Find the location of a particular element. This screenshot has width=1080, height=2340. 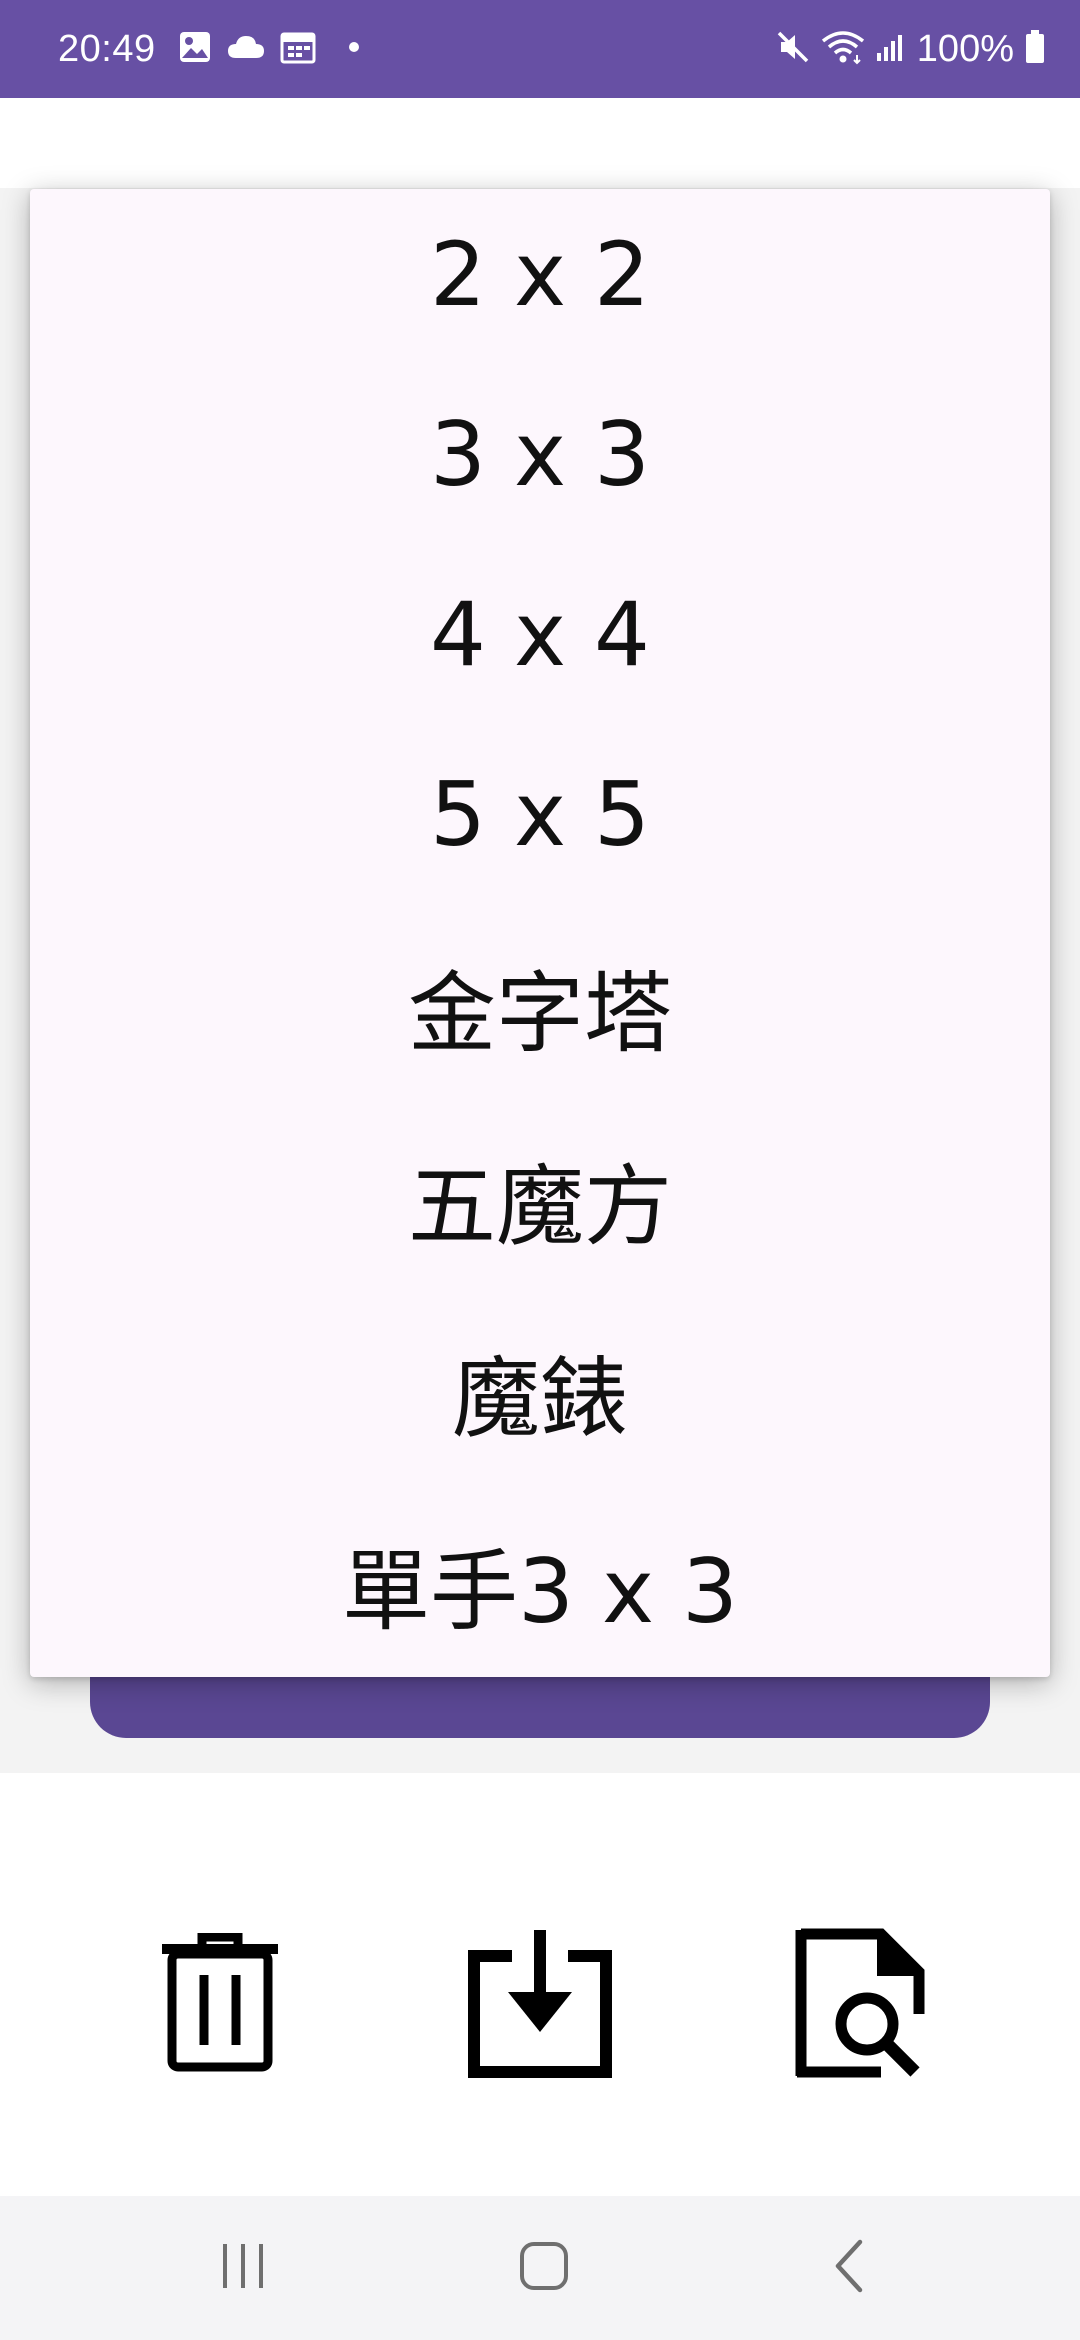

status-time: 20:49 is located at coordinates (107, 49).